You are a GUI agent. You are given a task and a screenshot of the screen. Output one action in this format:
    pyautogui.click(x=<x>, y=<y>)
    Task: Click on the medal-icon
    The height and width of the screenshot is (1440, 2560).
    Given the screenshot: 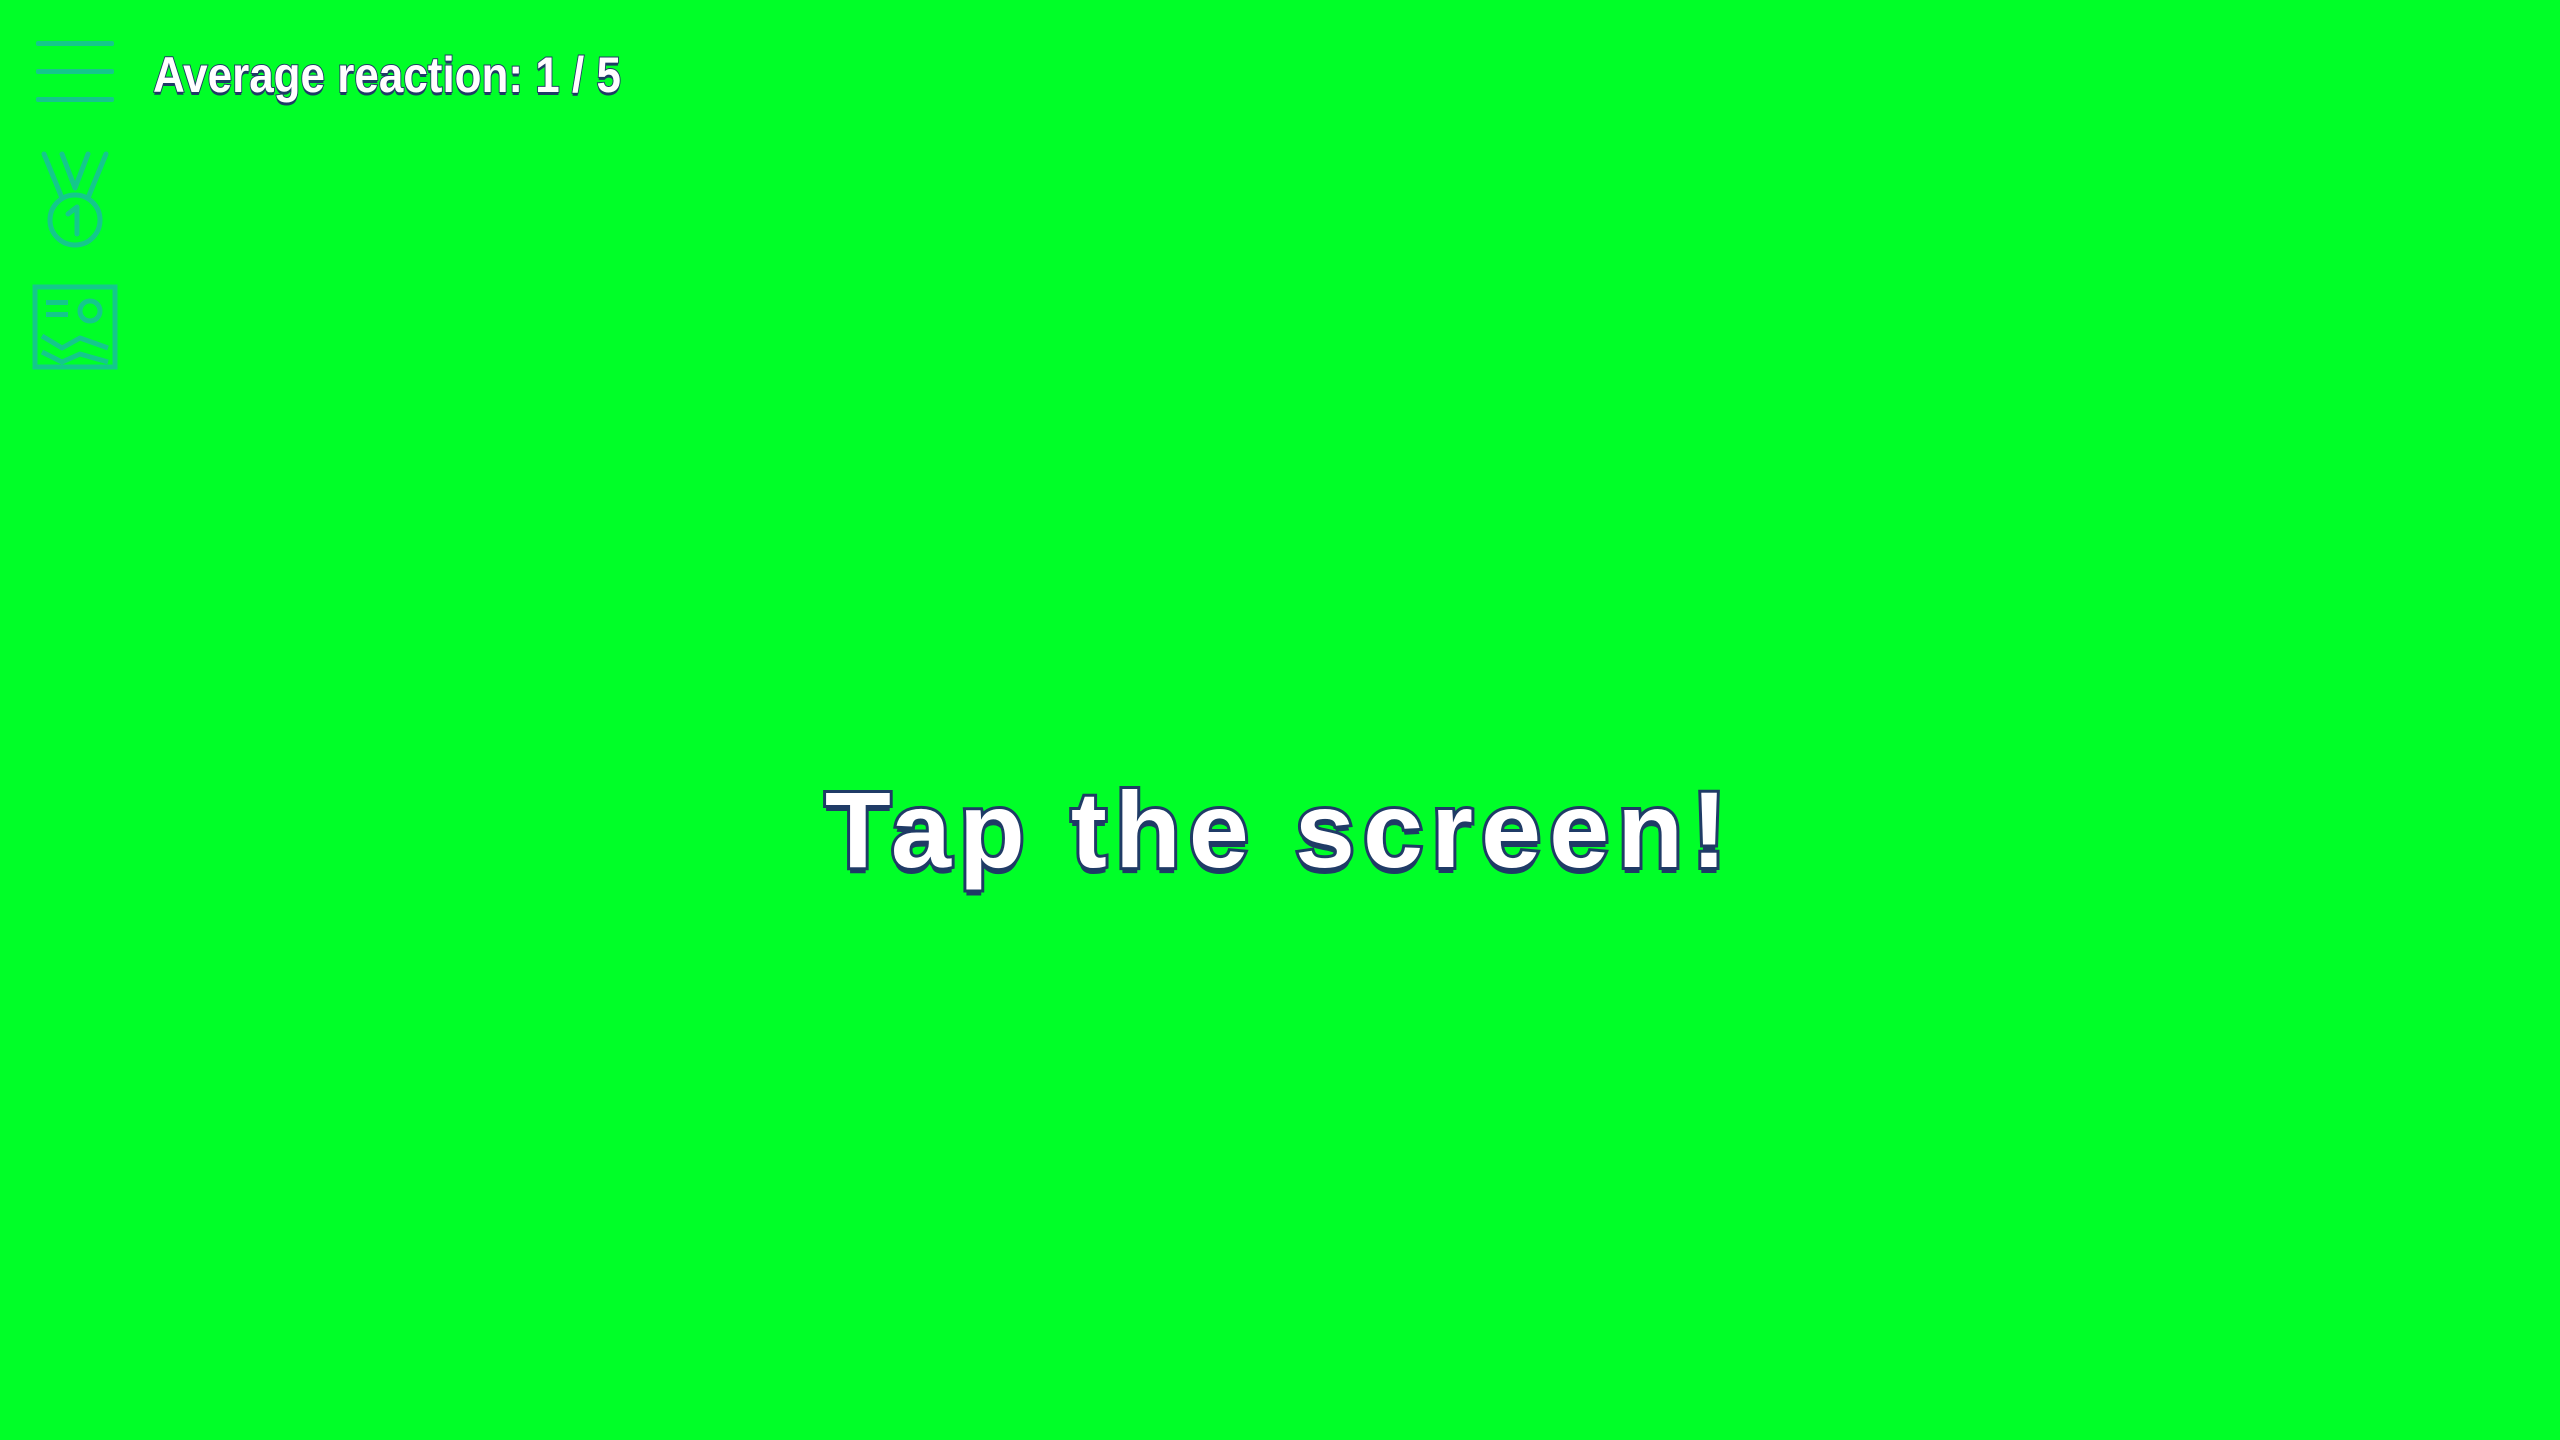 What is the action you would take?
    pyautogui.click(x=75, y=199)
    